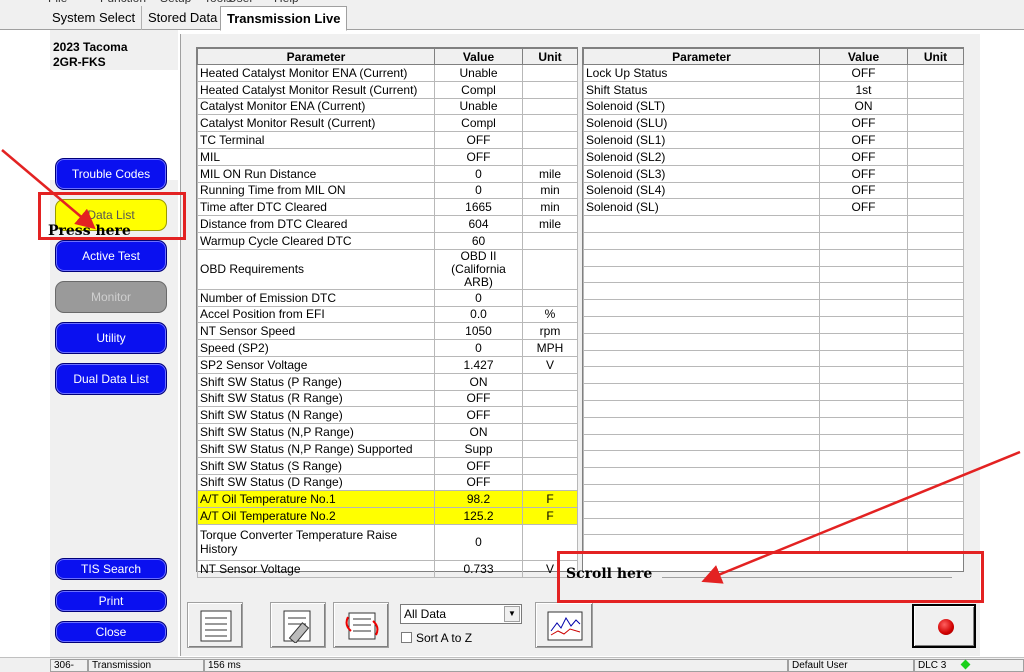 The width and height of the screenshot is (1024, 672). Describe the element at coordinates (387, 364) in the screenshot. I see `table-row: SP2 Sensor Voltage 1.427 V` at that location.